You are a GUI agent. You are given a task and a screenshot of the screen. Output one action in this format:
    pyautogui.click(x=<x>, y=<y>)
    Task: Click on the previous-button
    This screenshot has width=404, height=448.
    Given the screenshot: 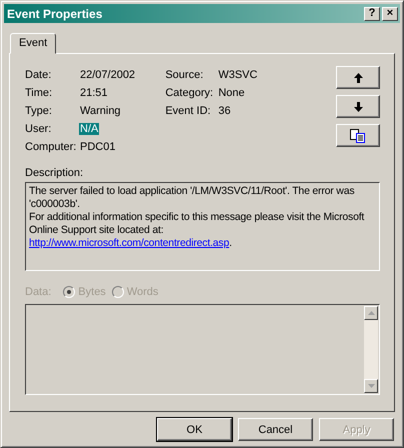 What is the action you would take?
    pyautogui.click(x=358, y=77)
    